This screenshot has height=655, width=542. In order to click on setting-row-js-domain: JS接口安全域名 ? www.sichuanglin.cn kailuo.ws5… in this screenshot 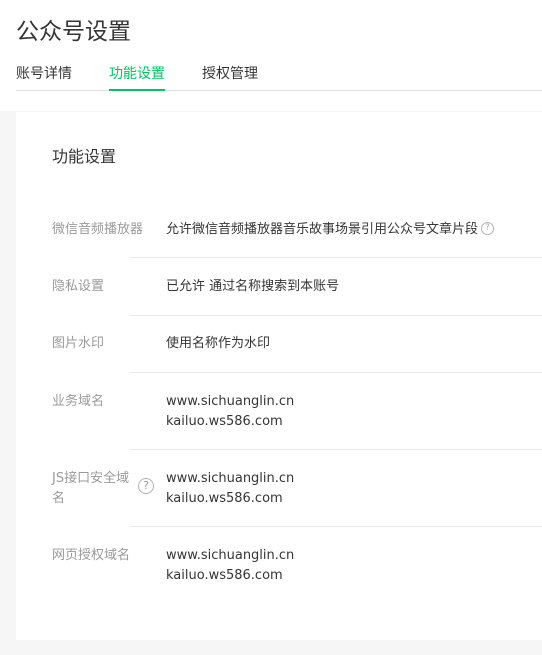, I will do `click(297, 489)`.